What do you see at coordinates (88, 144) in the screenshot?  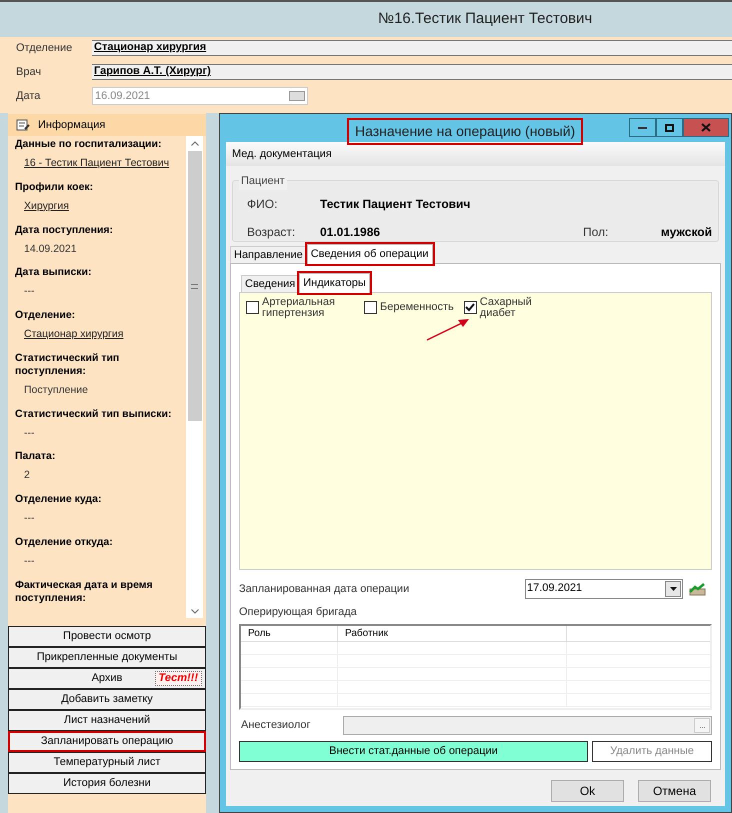 I see `info-label: Данные по госпитализации:` at bounding box center [88, 144].